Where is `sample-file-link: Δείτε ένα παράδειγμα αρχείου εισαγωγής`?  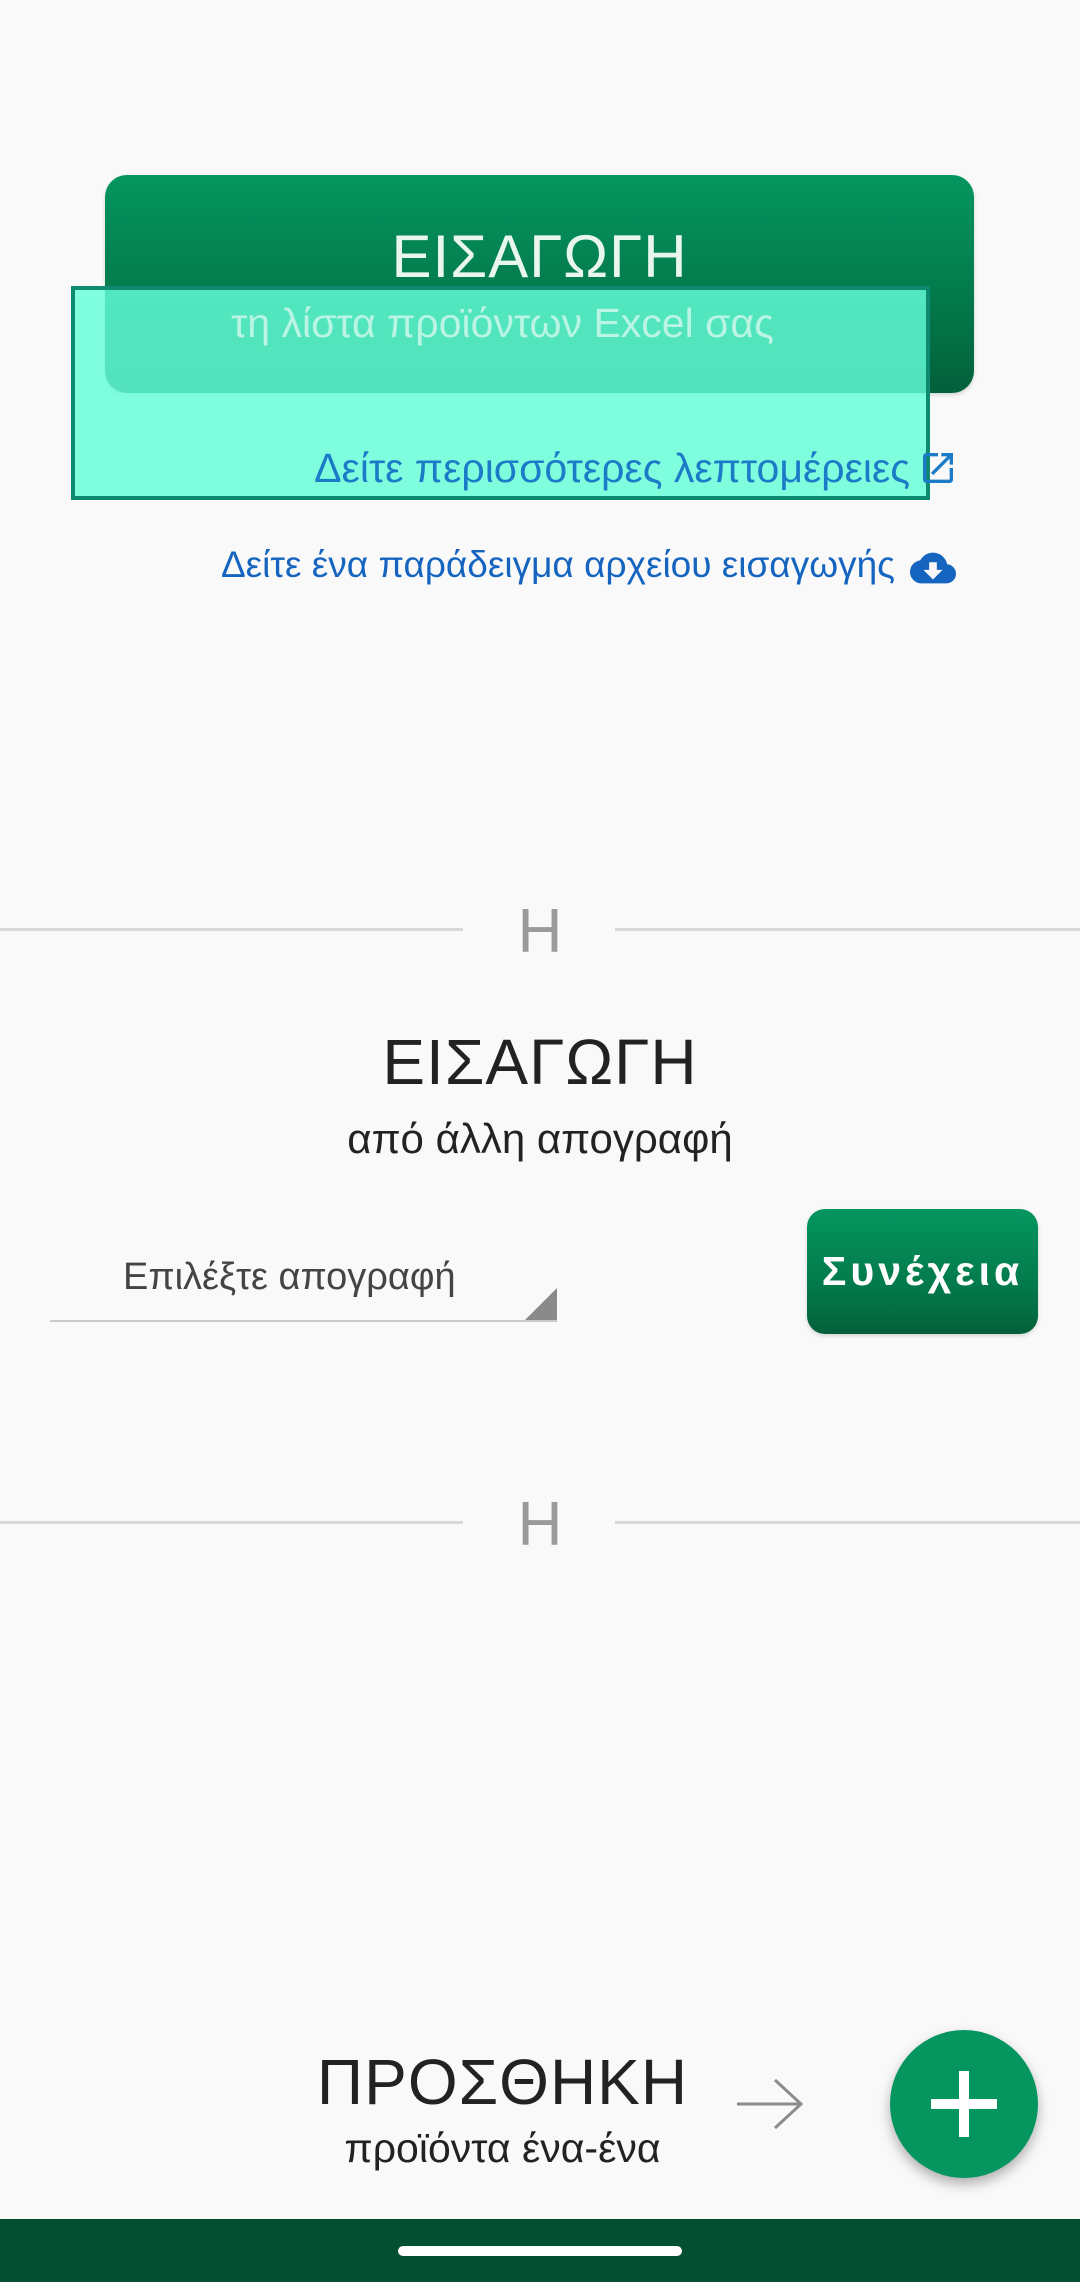 sample-file-link: Δείτε ένα παράδειγμα αρχείου εισαγωγής is located at coordinates (497, 565).